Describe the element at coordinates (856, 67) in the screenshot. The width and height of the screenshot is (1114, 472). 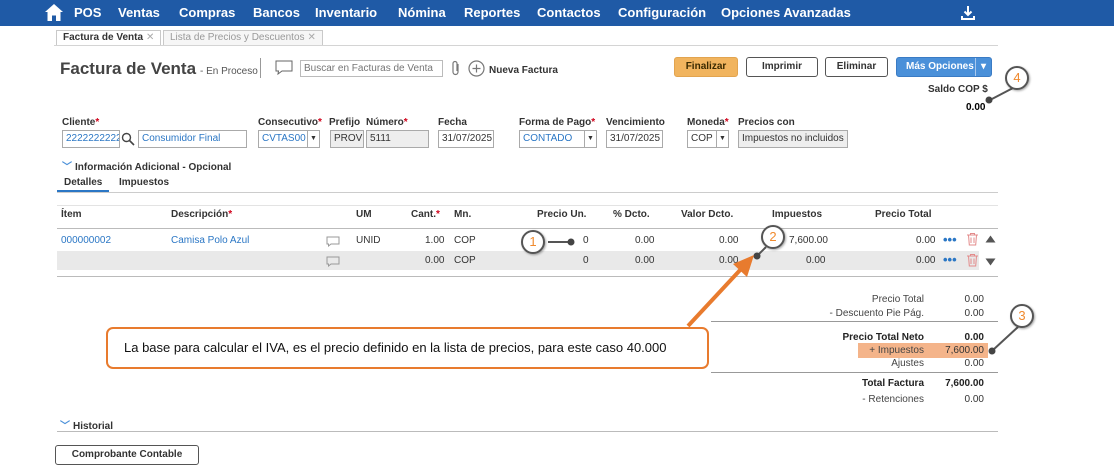
I see `eliminar-button: Eliminar` at that location.